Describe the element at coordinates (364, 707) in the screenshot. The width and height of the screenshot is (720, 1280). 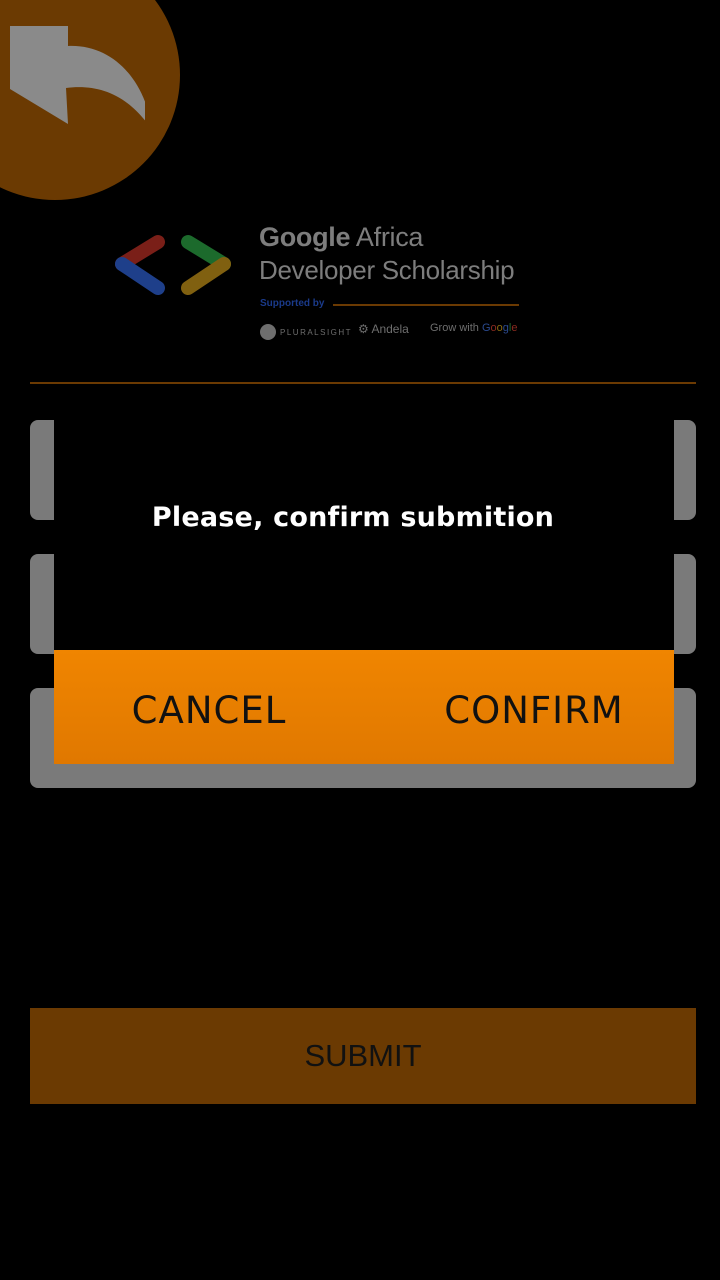
I see `dialog-actions: CANCEL CONFIRM` at that location.